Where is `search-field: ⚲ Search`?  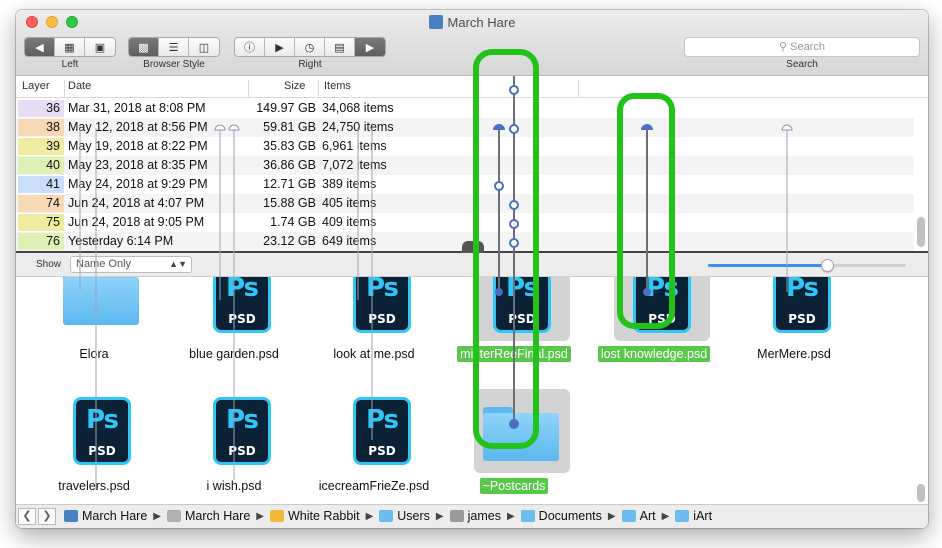
search-field: ⚲ Search is located at coordinates (802, 47).